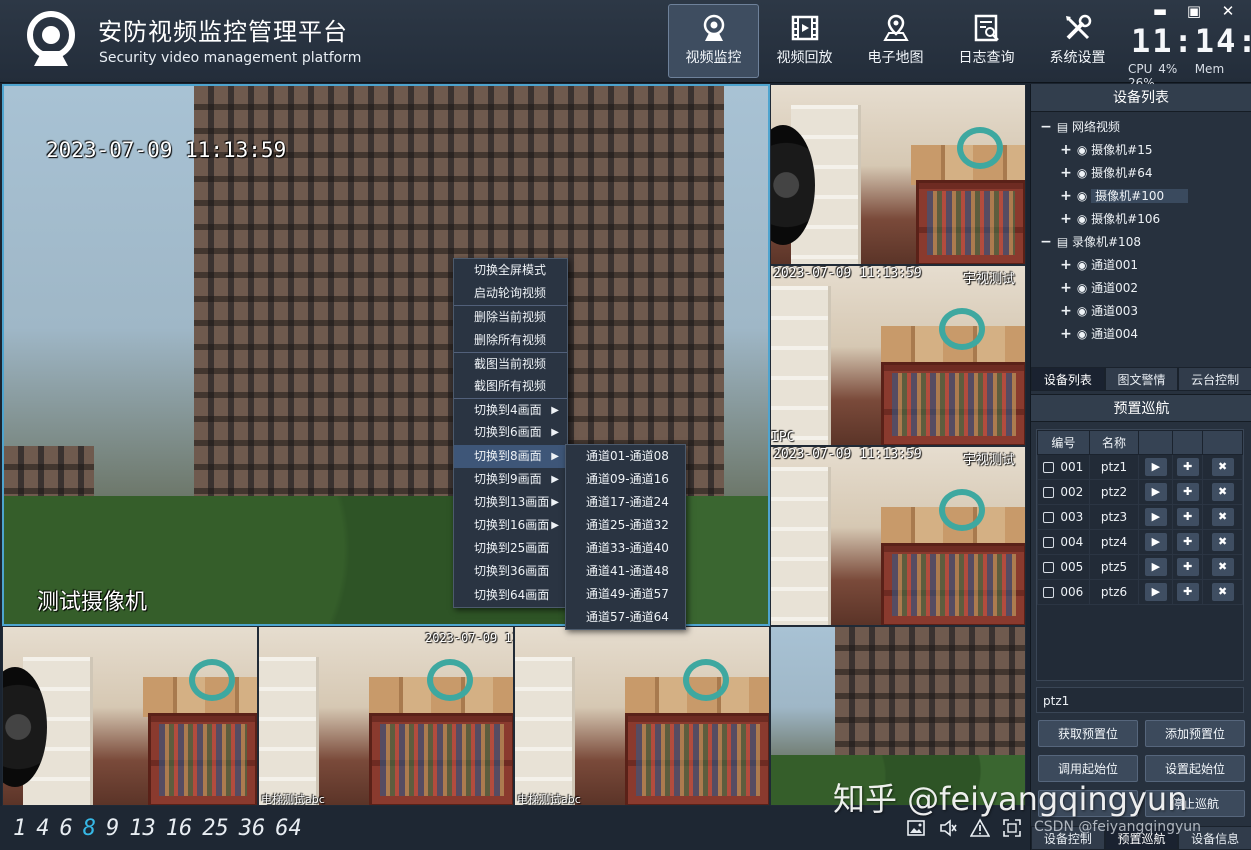 This screenshot has width=1251, height=850. What do you see at coordinates (510, 293) in the screenshot?
I see `menu-start-polling: 启动轮询视频` at bounding box center [510, 293].